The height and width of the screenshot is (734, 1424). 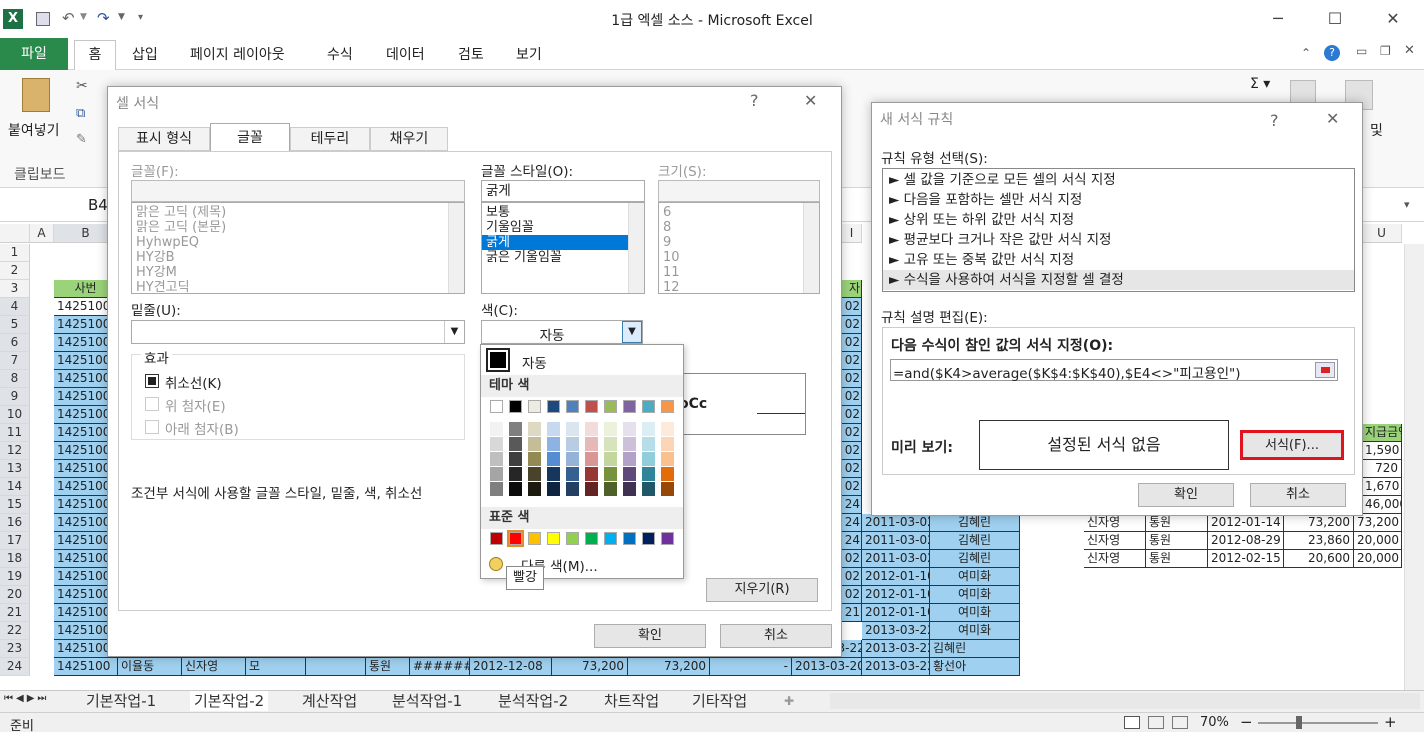 What do you see at coordinates (81, 139) in the screenshot?
I see `format-painter-icon: ✎` at bounding box center [81, 139].